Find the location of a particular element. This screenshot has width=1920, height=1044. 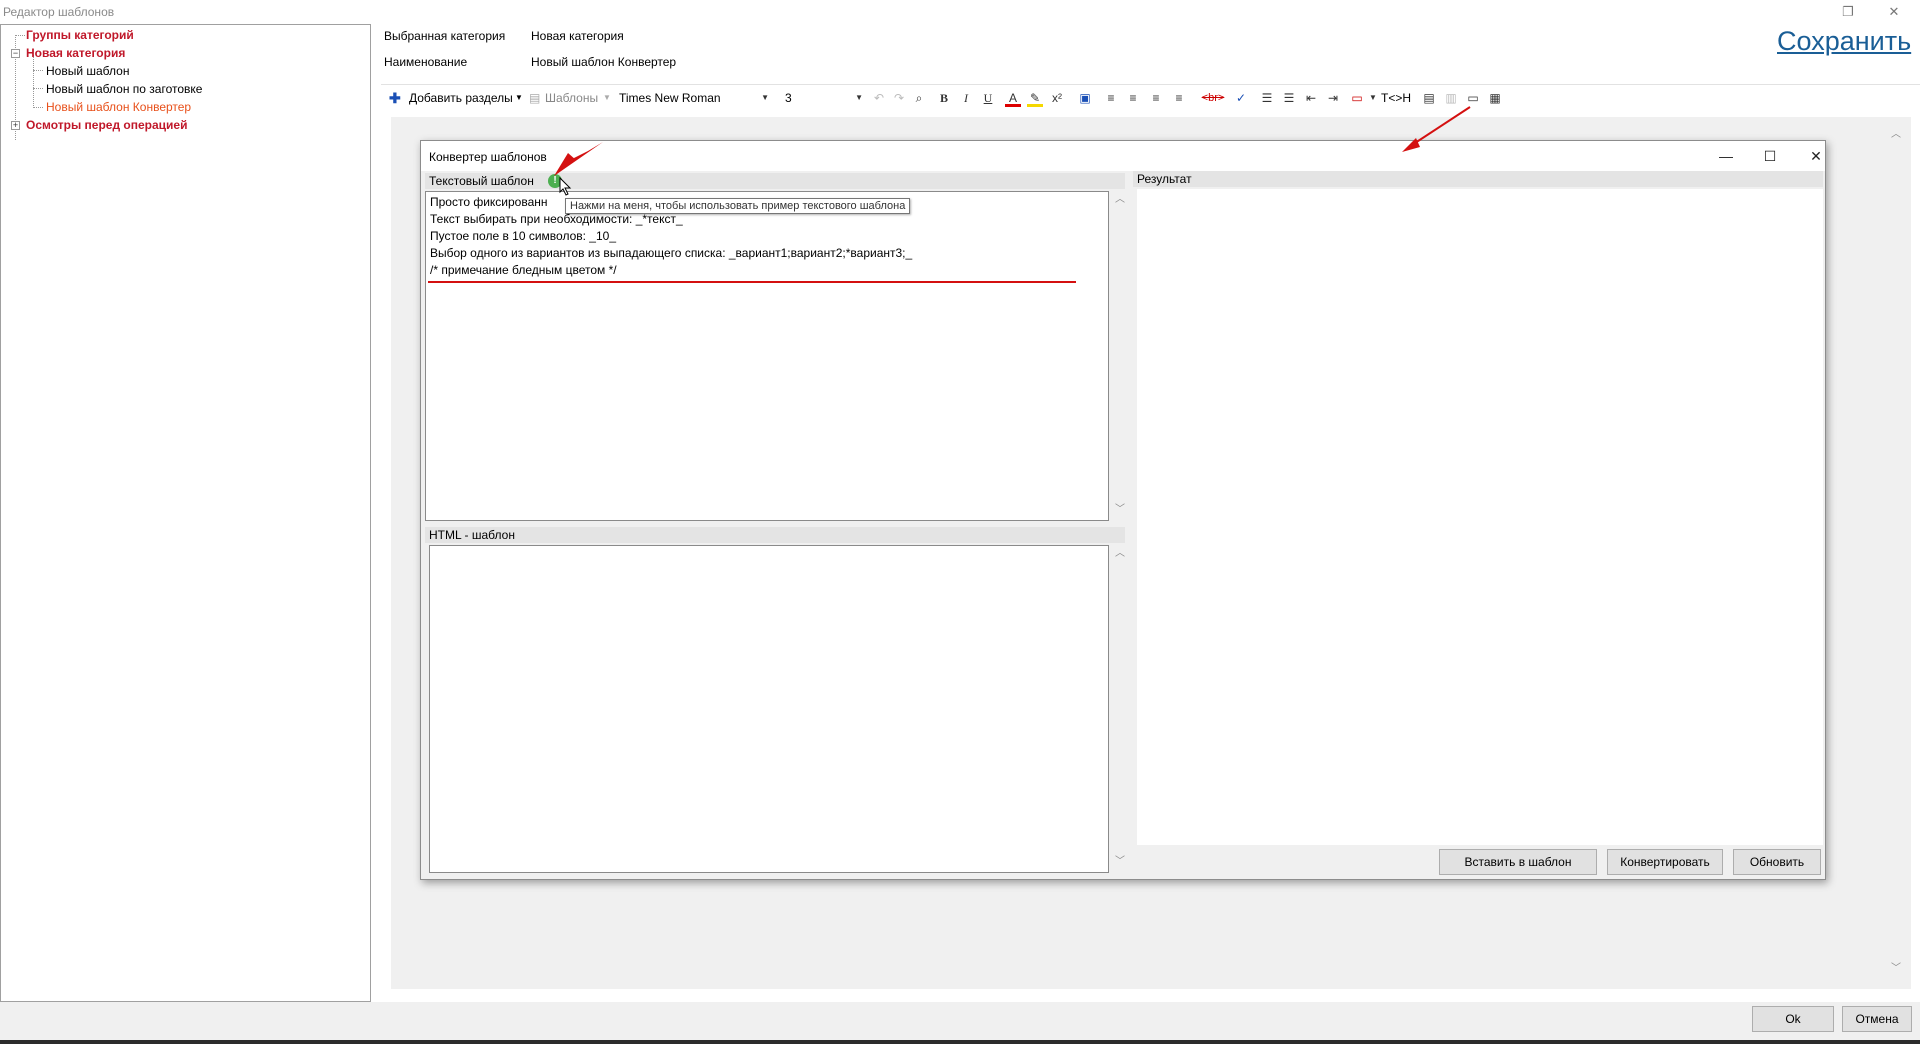

annotation-arrowhead is located at coordinates (1411, 145).